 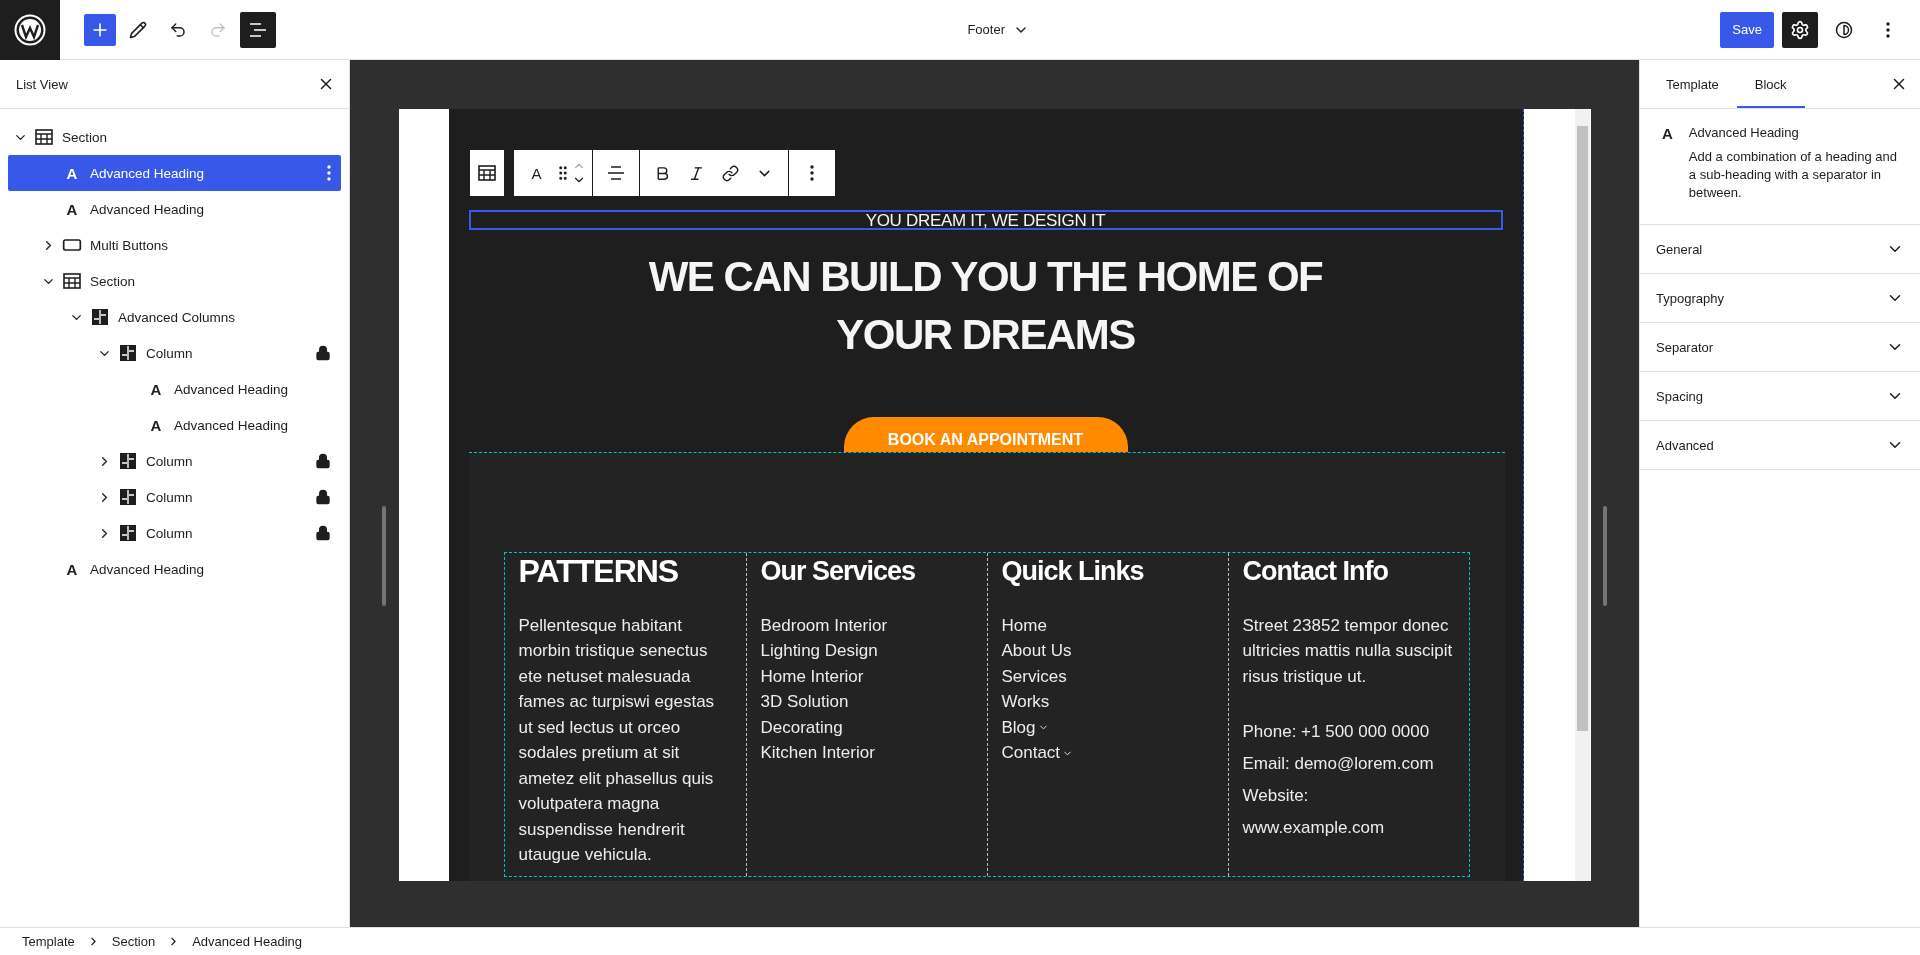 What do you see at coordinates (100, 317) in the screenshot?
I see `columns-icon` at bounding box center [100, 317].